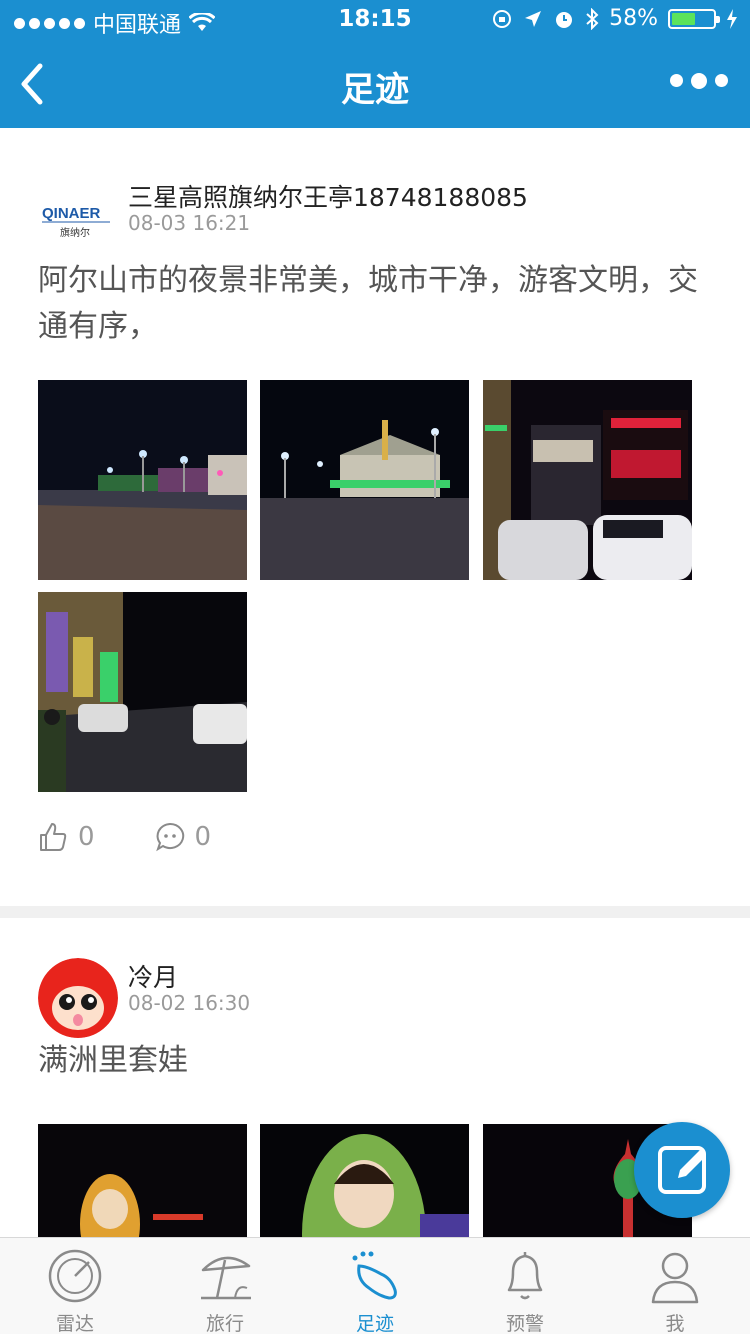 This screenshot has height=1334, width=750. Describe the element at coordinates (676, 80) in the screenshot. I see `more-dots-icon` at that location.